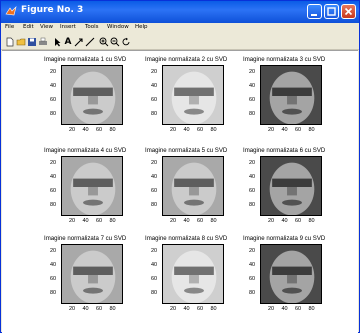 This screenshot has height=333, width=360. Describe the element at coordinates (46, 27) in the screenshot. I see `menu-view: View` at that location.